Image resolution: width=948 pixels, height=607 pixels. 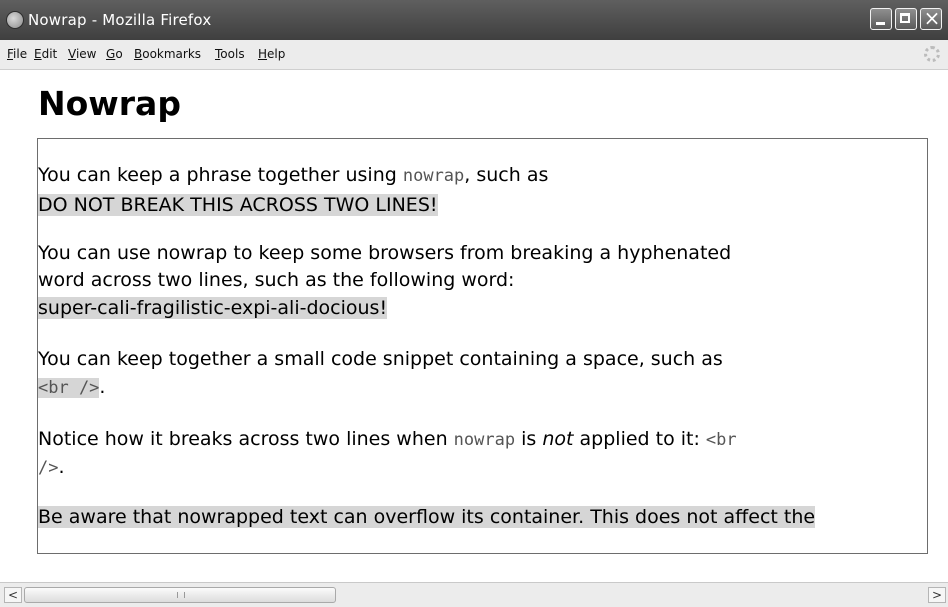 What do you see at coordinates (61, 467) in the screenshot?
I see `p4-text-end: .` at bounding box center [61, 467].